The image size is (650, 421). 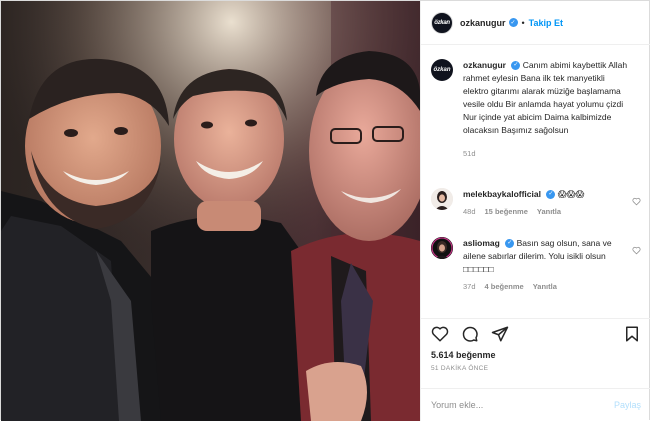 I want to click on comment-username: asliomag, so click(x=481, y=243).